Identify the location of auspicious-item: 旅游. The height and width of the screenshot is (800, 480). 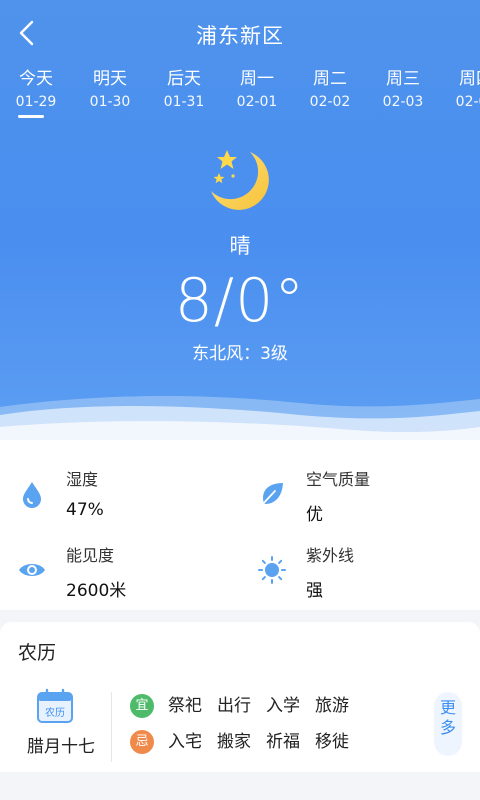
(332, 706).